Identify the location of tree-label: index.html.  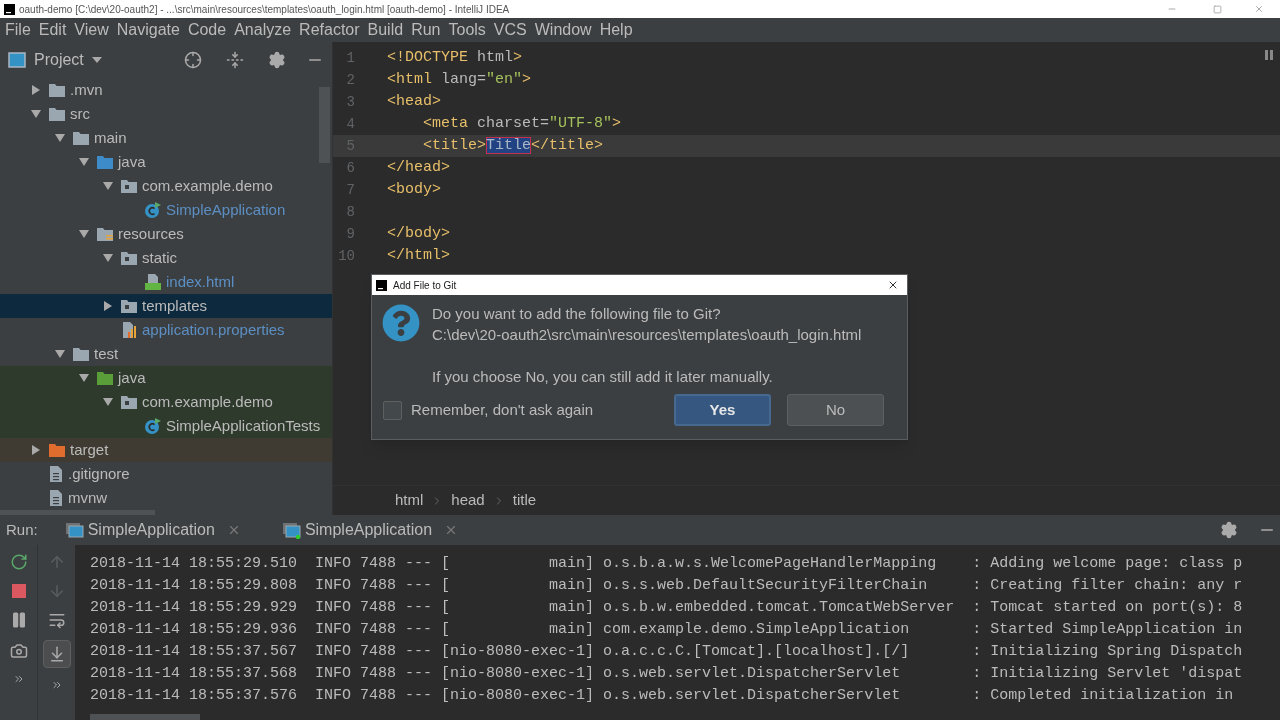
(200, 281).